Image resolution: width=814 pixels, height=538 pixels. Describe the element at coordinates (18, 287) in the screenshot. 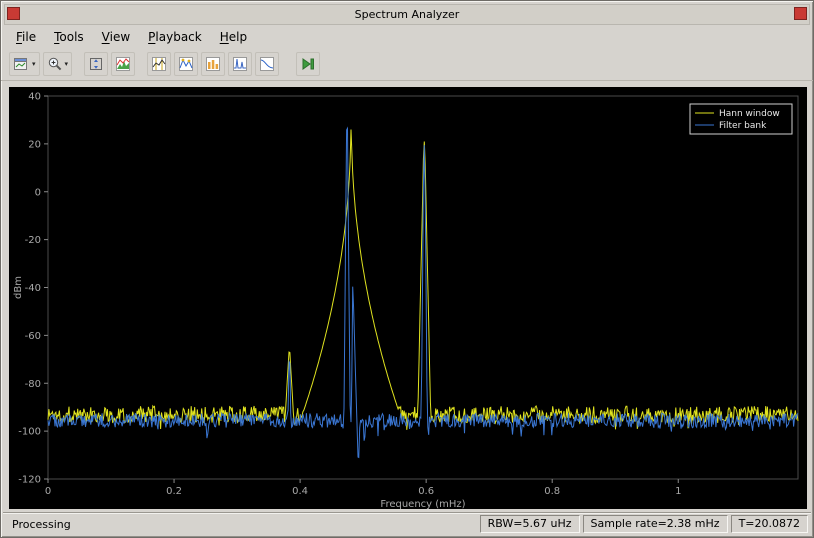

I see `svg-text: dBm` at that location.